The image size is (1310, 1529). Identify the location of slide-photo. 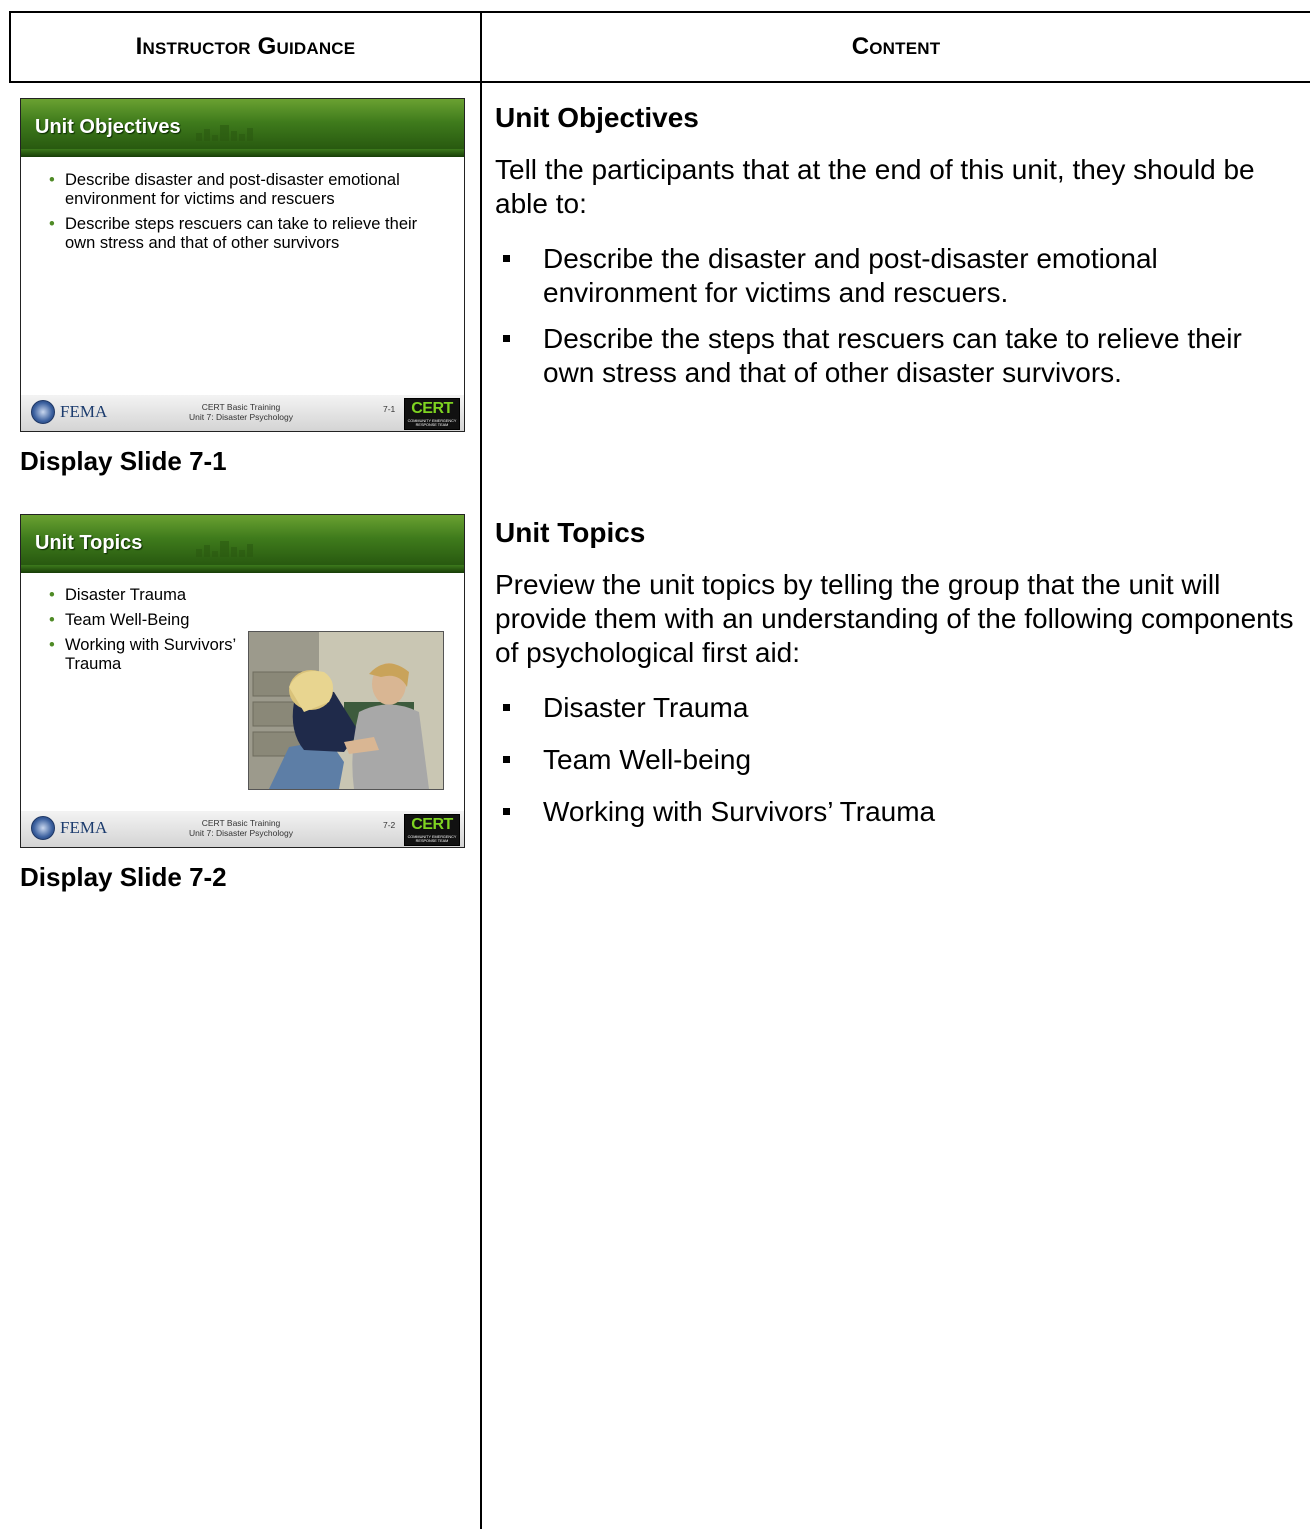
(346, 710).